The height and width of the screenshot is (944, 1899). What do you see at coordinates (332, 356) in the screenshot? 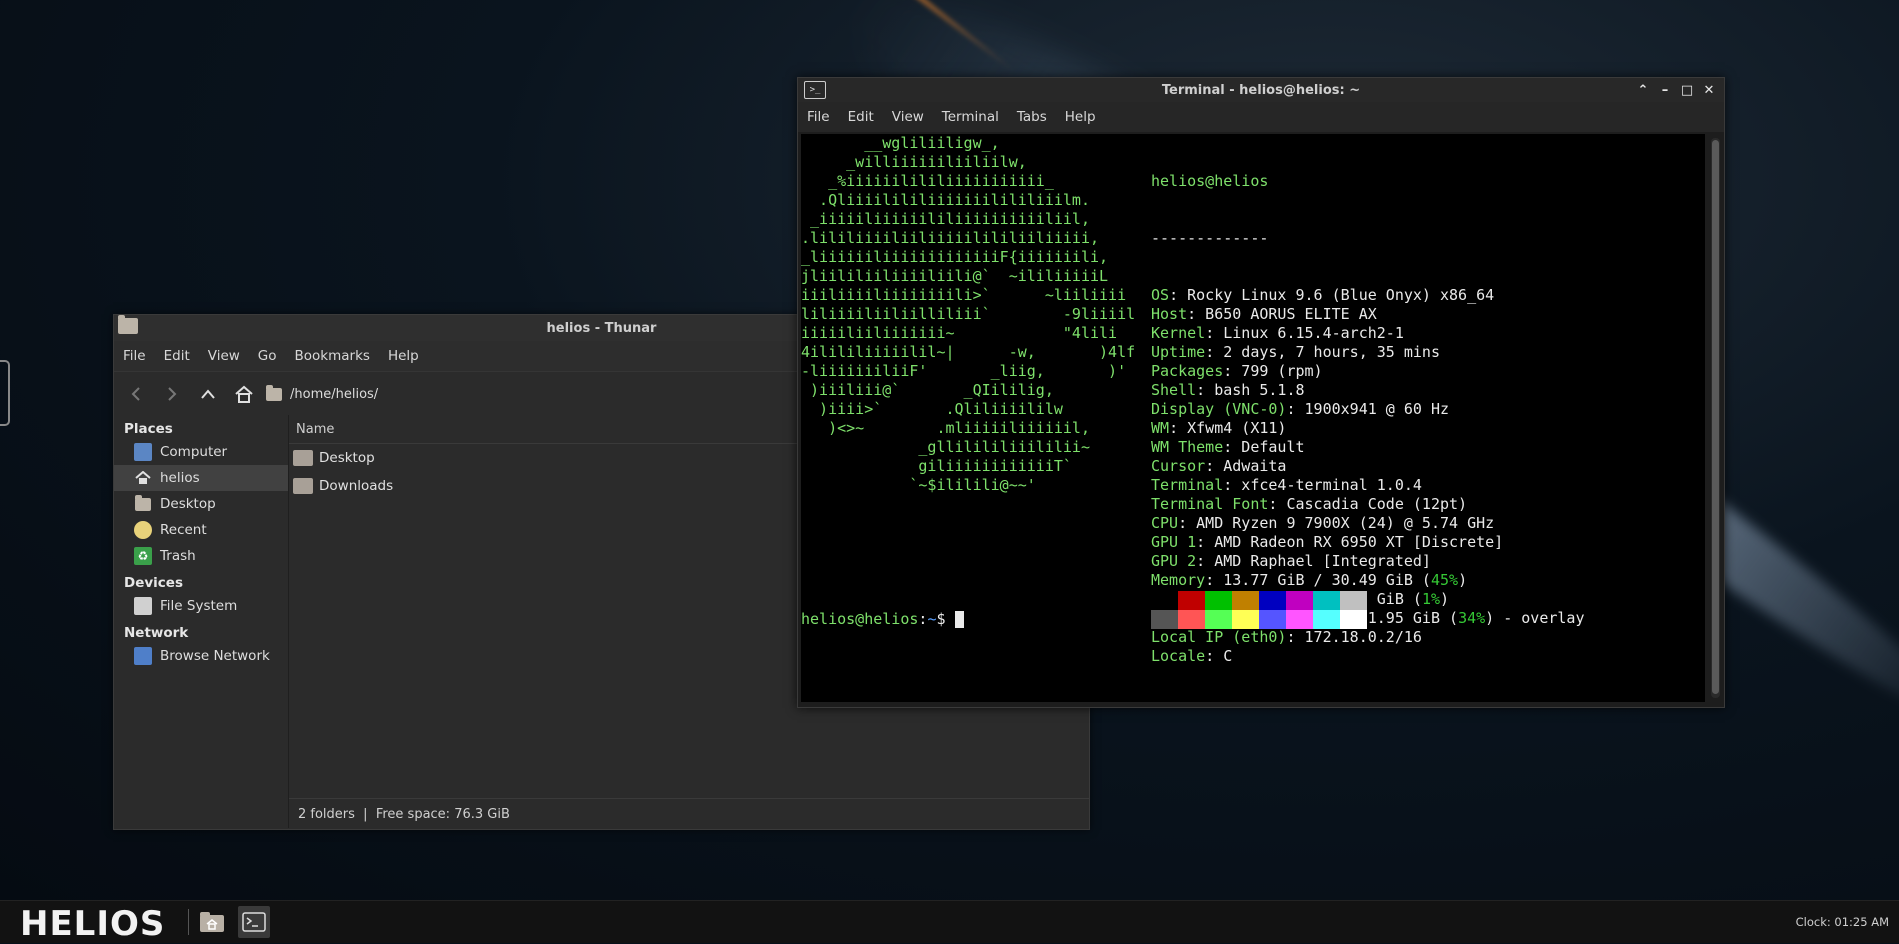
I see `menu-bookmarks: Bookmarks` at bounding box center [332, 356].